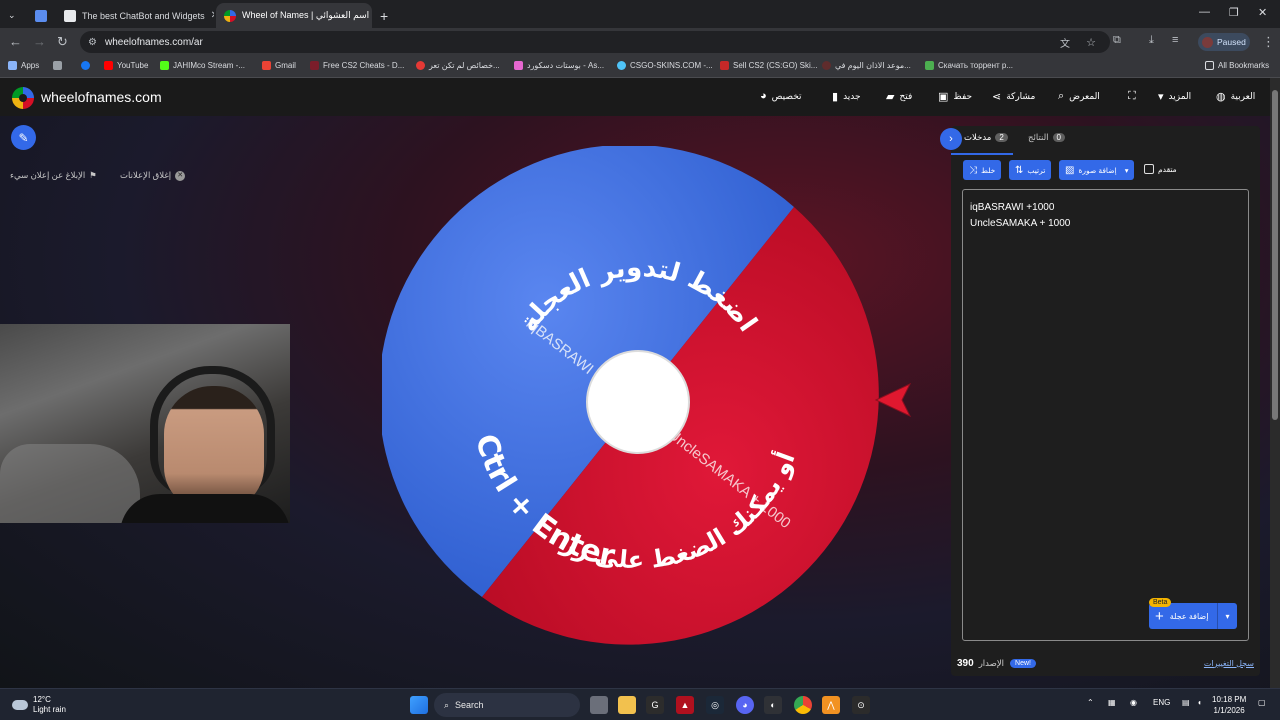  Describe the element at coordinates (846, 96) in the screenshot. I see `menu-new: ▮ جديد` at that location.